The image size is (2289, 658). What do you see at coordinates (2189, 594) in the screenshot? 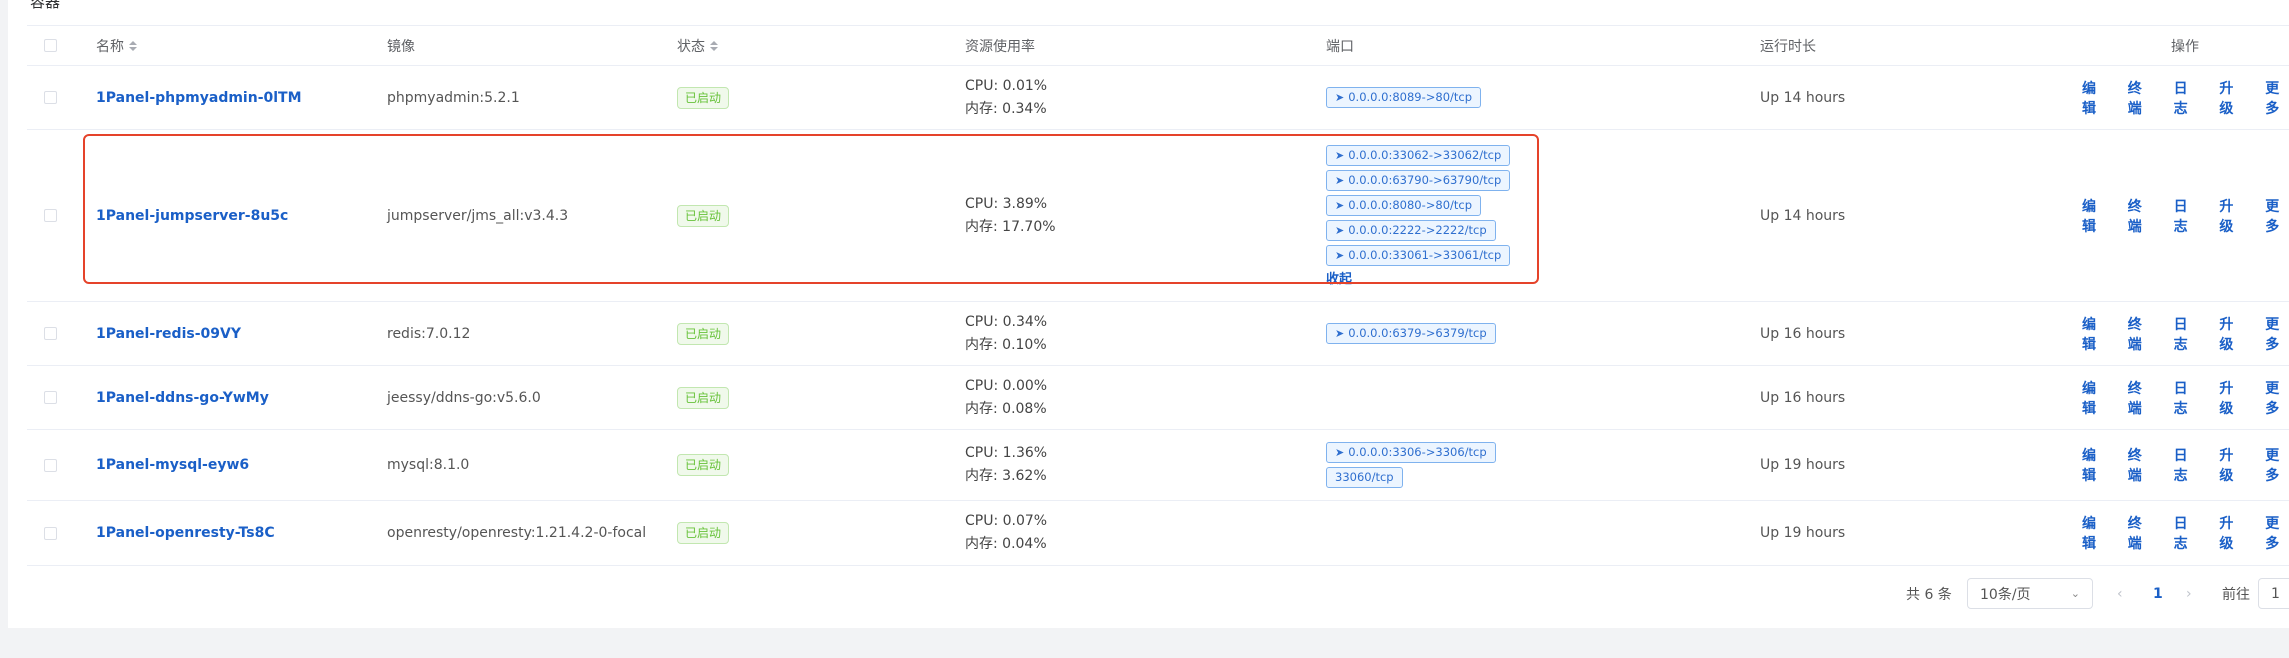
I see `next-page-icon: ›` at bounding box center [2189, 594].